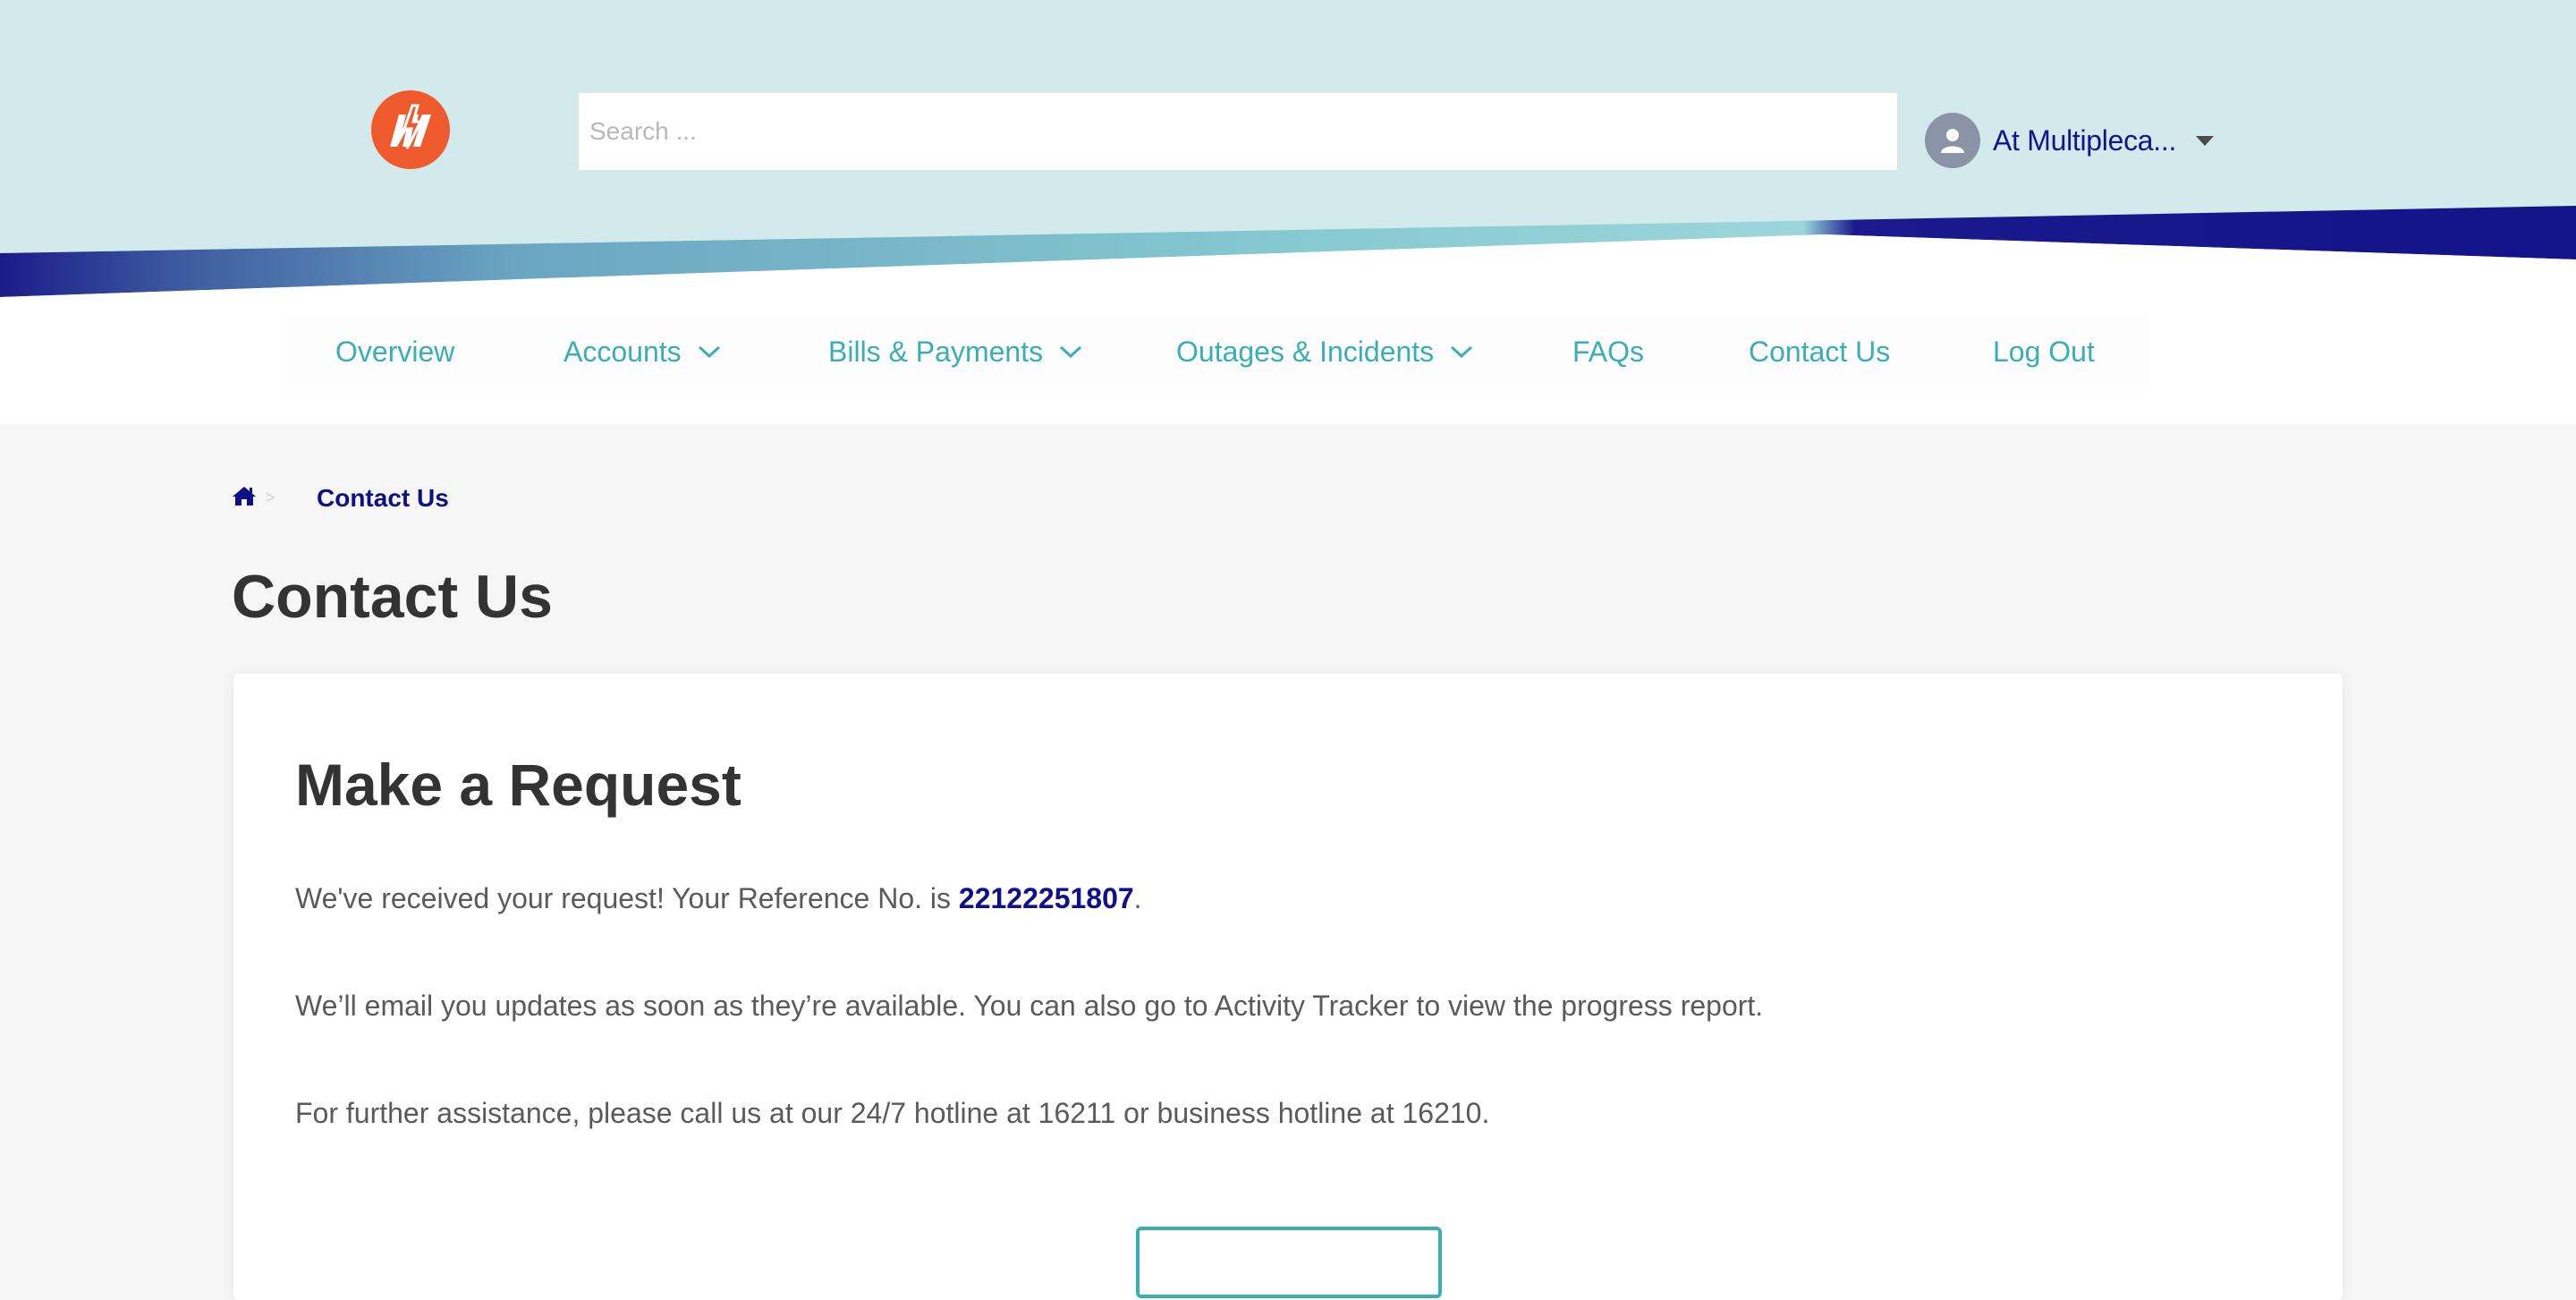  Describe the element at coordinates (1952, 140) in the screenshot. I see `user-avatar-icon` at that location.